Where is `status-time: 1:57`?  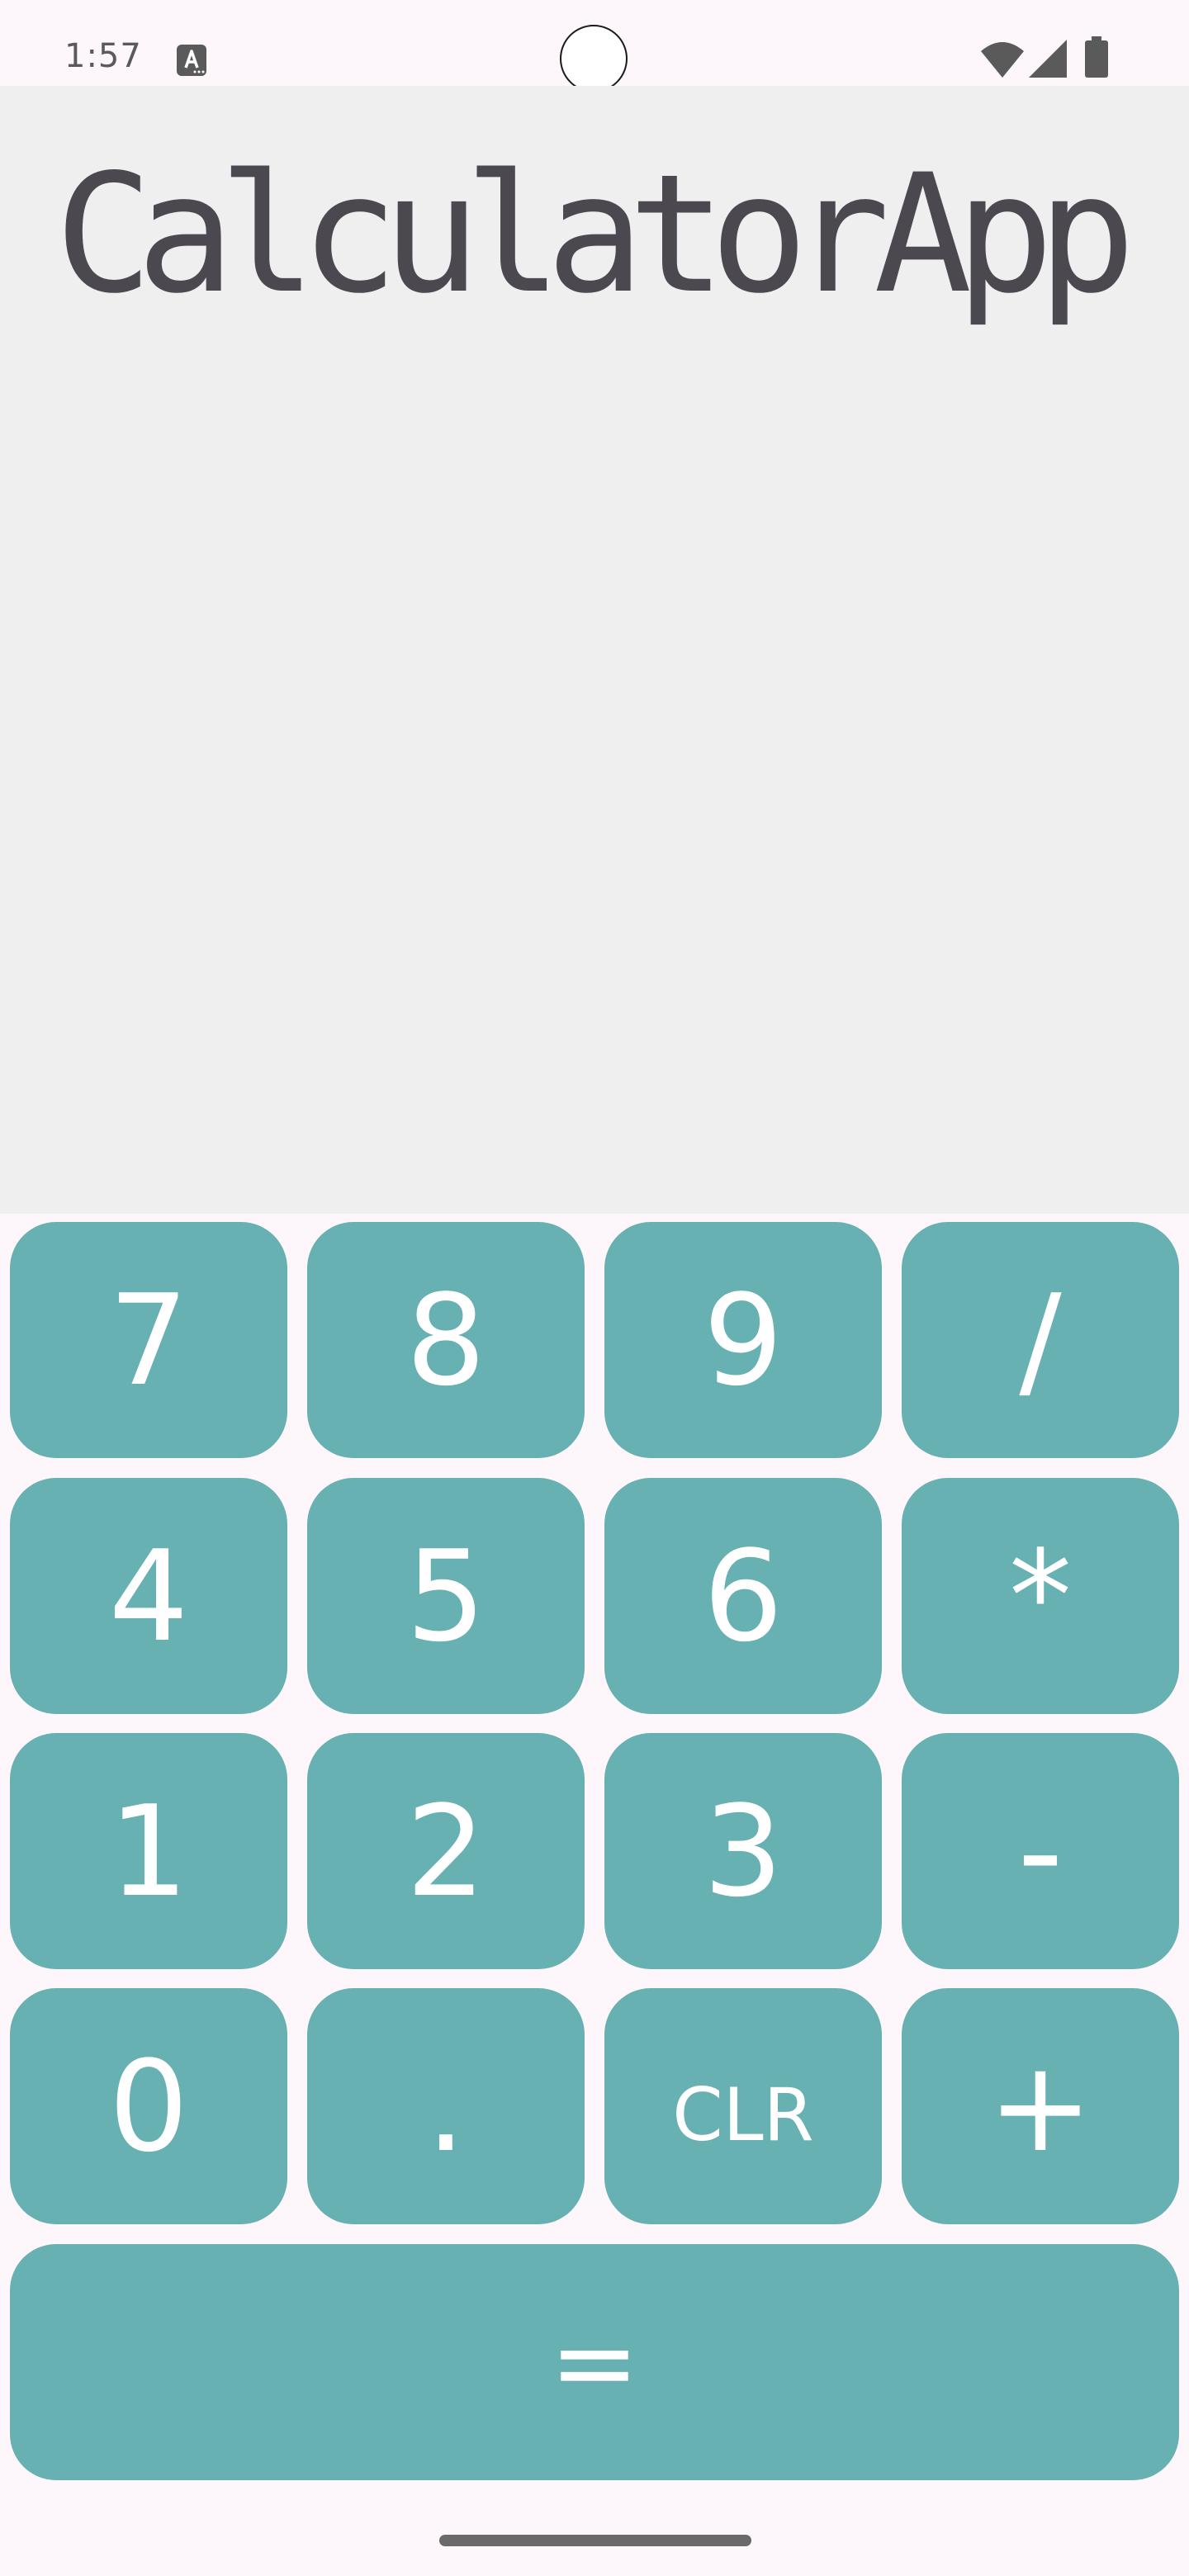
status-time: 1:57 is located at coordinates (103, 56).